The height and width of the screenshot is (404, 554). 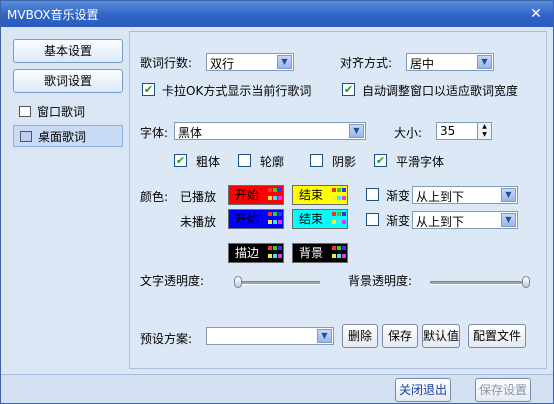 What do you see at coordinates (441, 336) in the screenshot?
I see `default-button: 默认值` at bounding box center [441, 336].